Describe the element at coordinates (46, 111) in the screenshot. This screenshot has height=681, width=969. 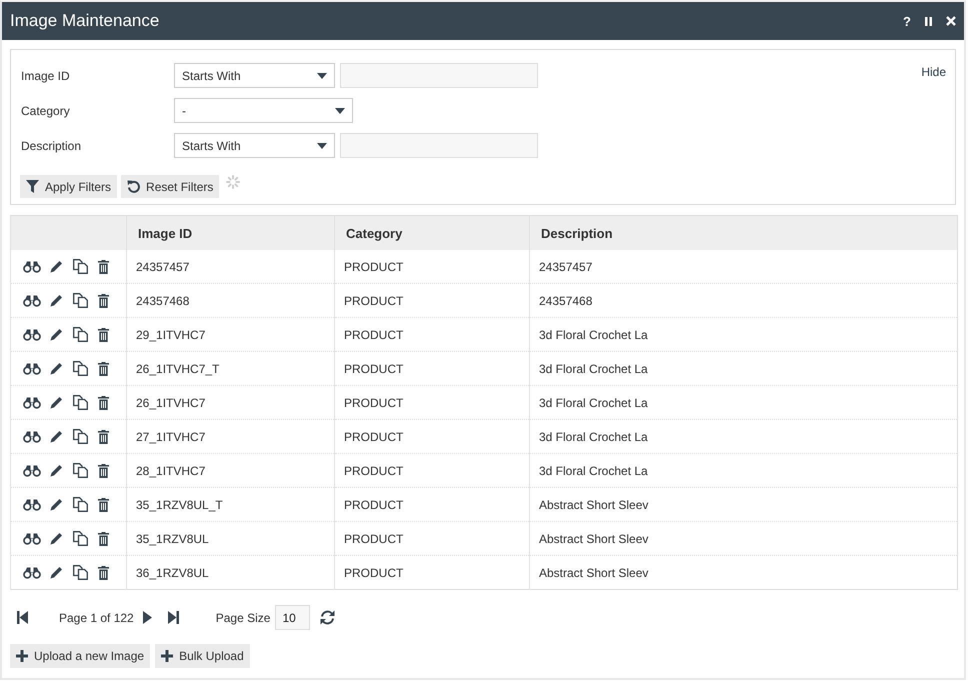
I see `filter-label: Category` at that location.